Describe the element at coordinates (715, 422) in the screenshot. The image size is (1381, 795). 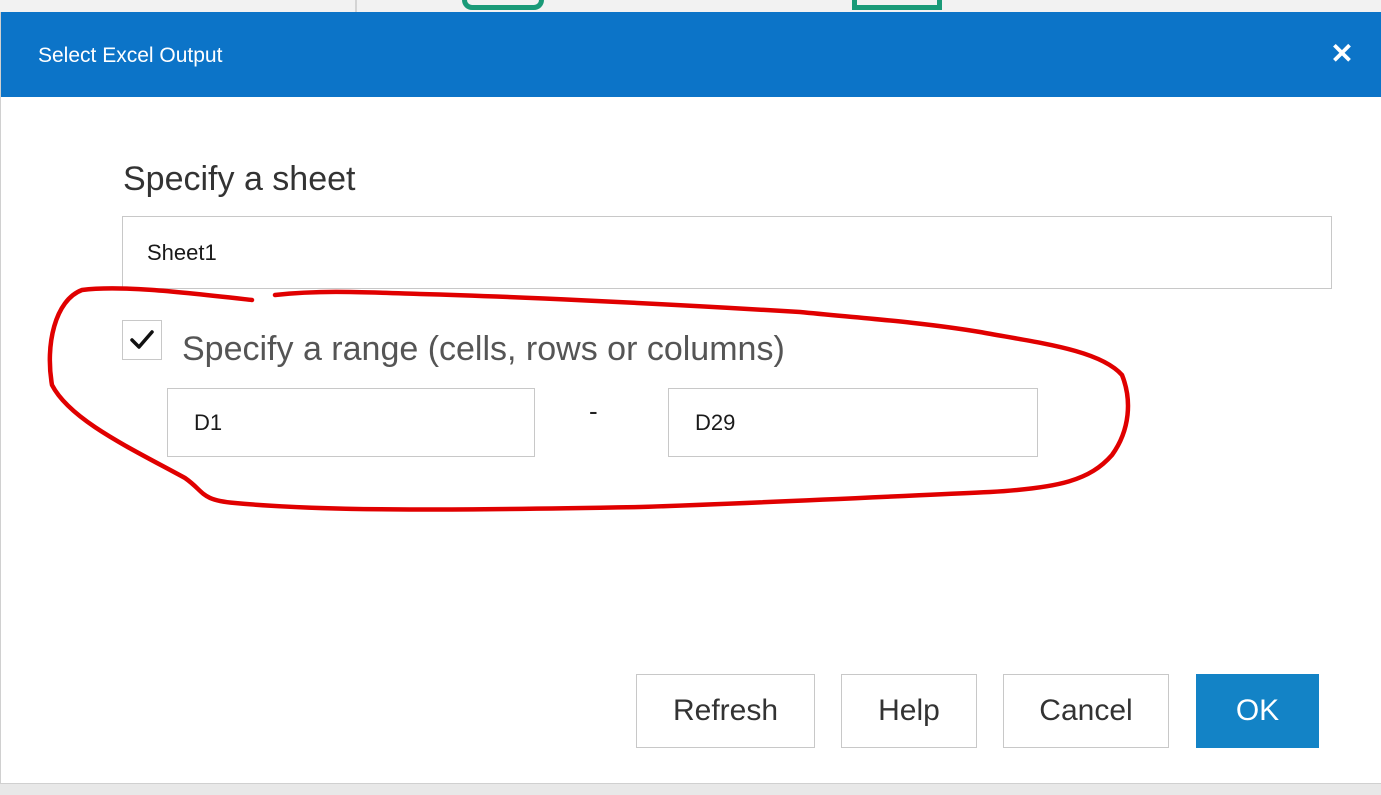
I see `range-end-value: D29` at that location.